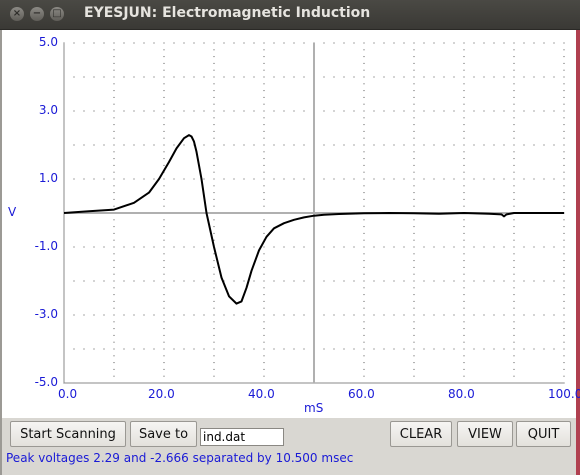  Describe the element at coordinates (46, 382) in the screenshot. I see `y-tick-label: -5.0` at that location.